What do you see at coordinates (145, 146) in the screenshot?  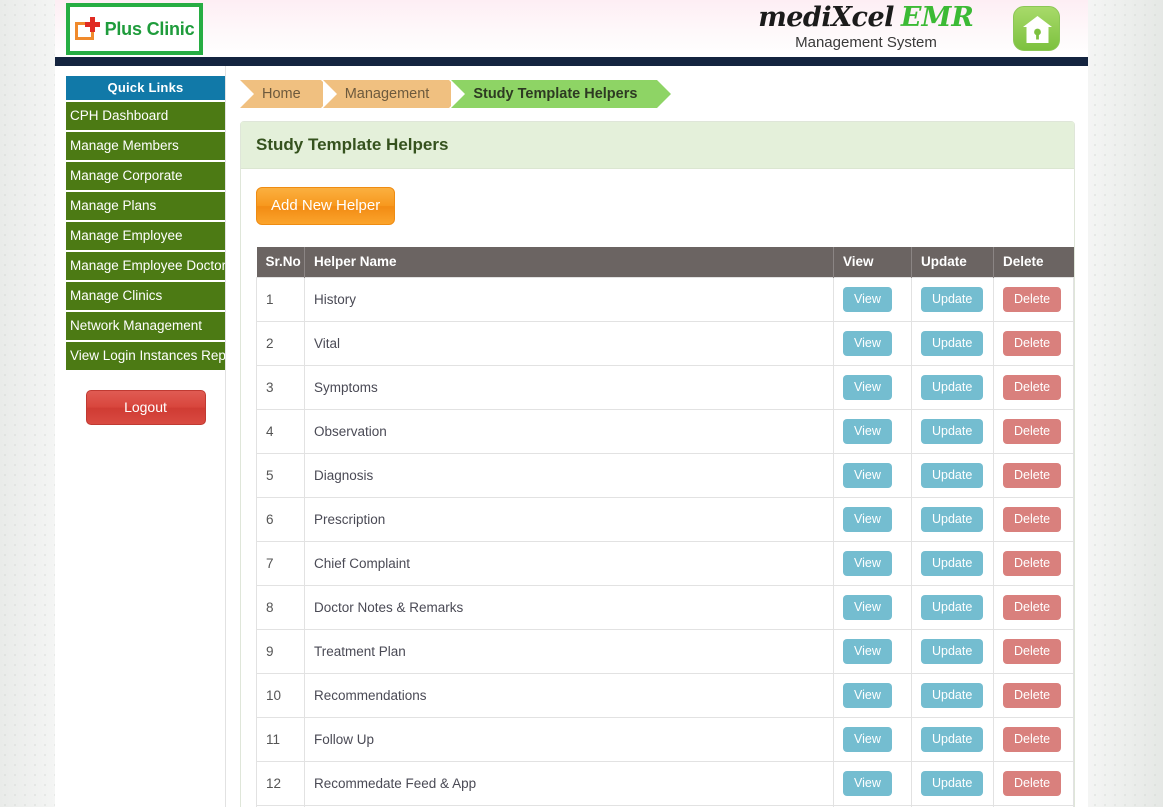 I see `sidebar-item-manage-members: Manage Members` at bounding box center [145, 146].